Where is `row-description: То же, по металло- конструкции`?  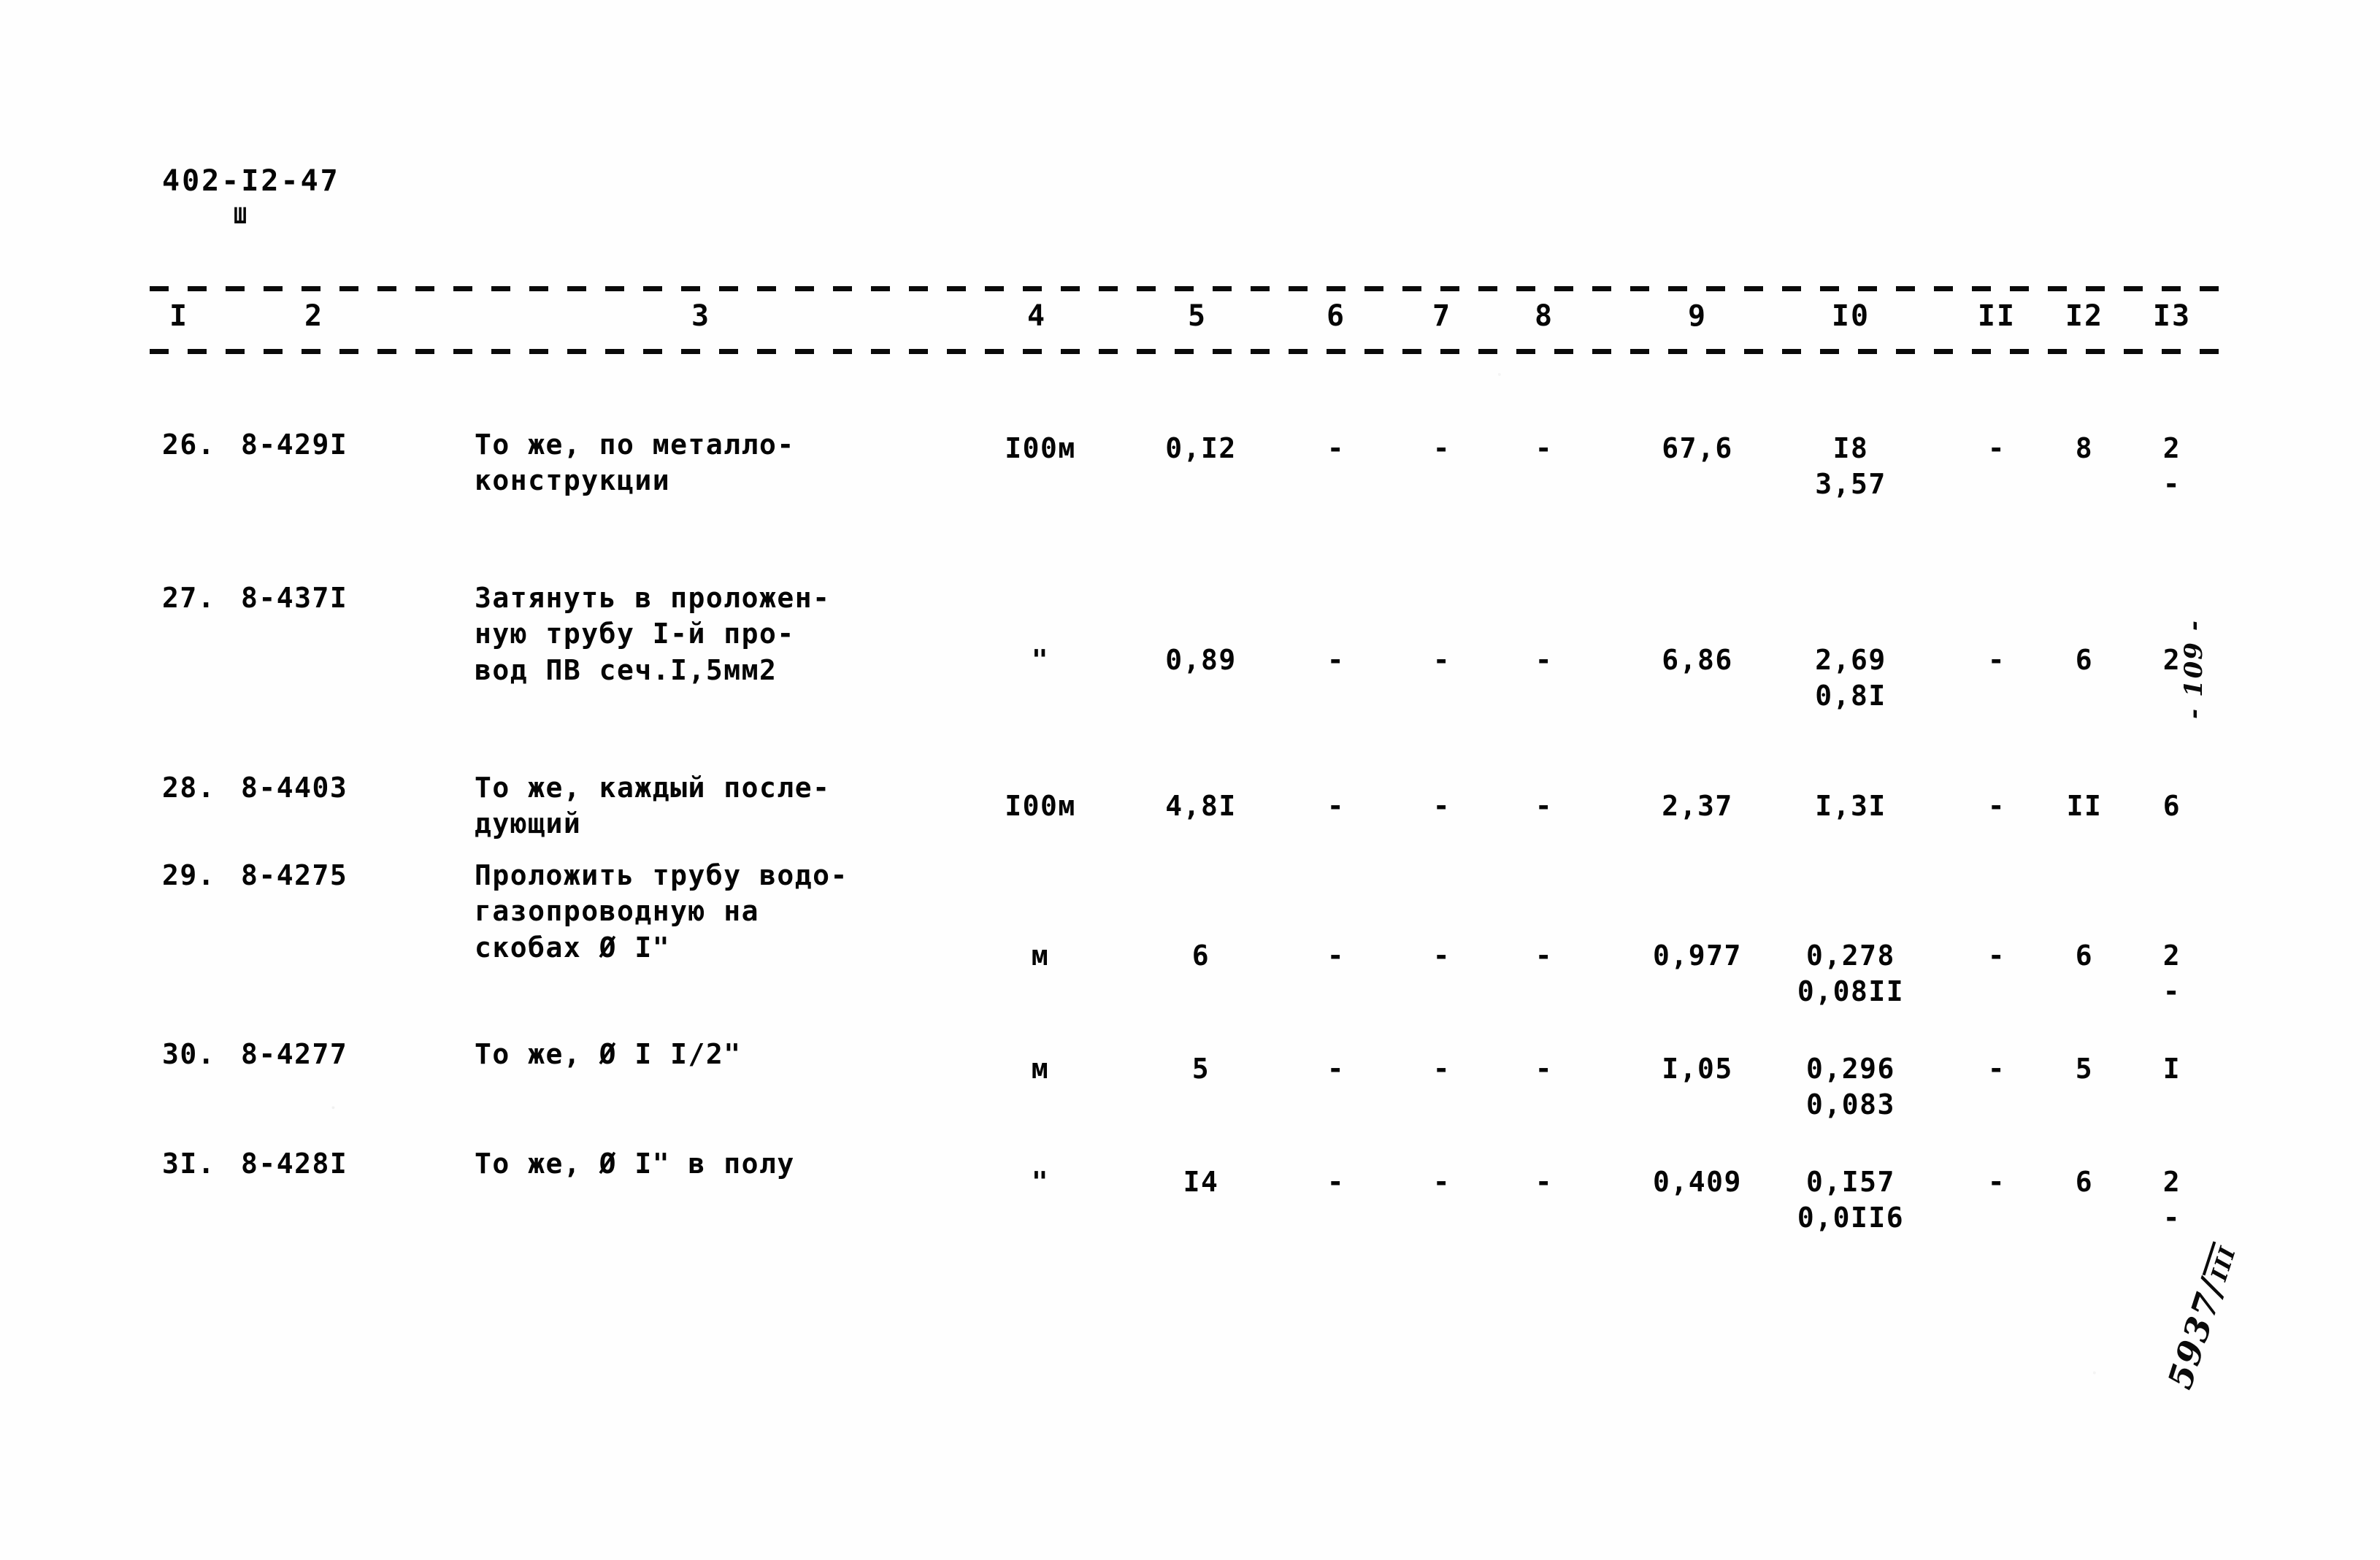
row-description: То же, по металло- конструкции is located at coordinates (635, 463).